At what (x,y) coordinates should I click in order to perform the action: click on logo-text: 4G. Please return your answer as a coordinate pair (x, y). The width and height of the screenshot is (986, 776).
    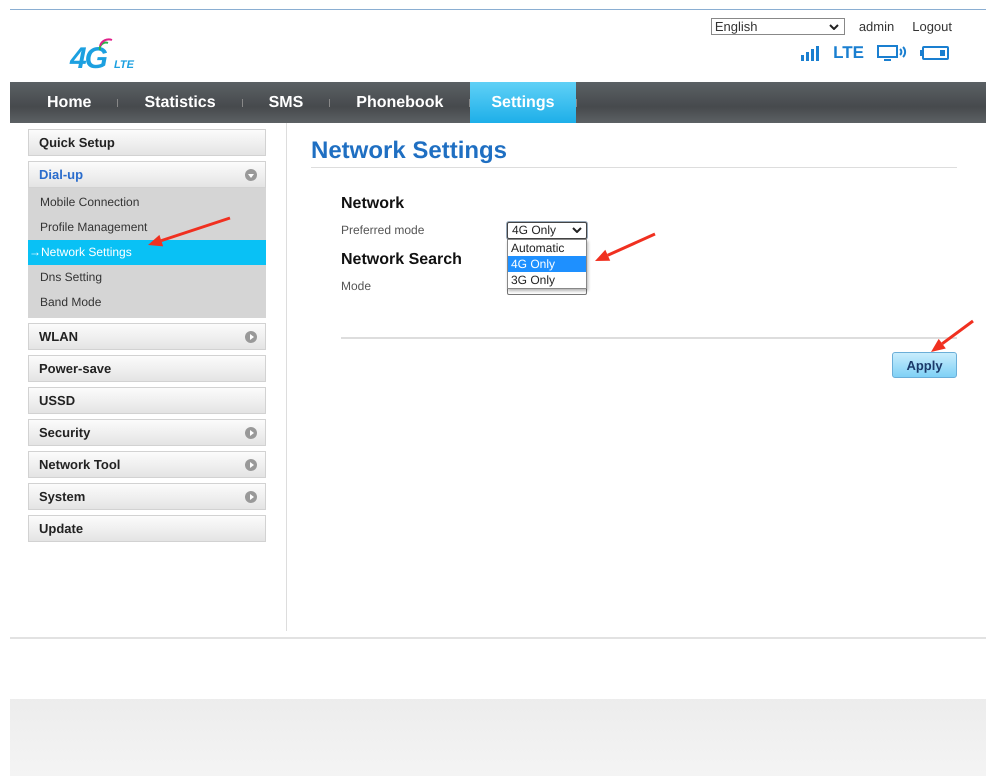
    Looking at the image, I should click on (88, 59).